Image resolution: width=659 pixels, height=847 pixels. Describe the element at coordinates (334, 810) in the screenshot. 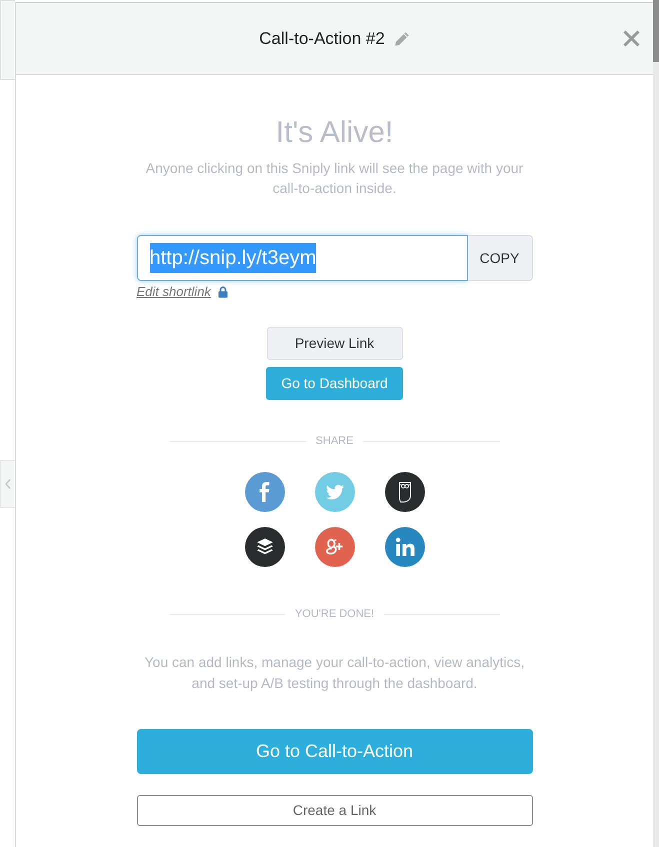

I see `create-link-button: Create a Link` at that location.